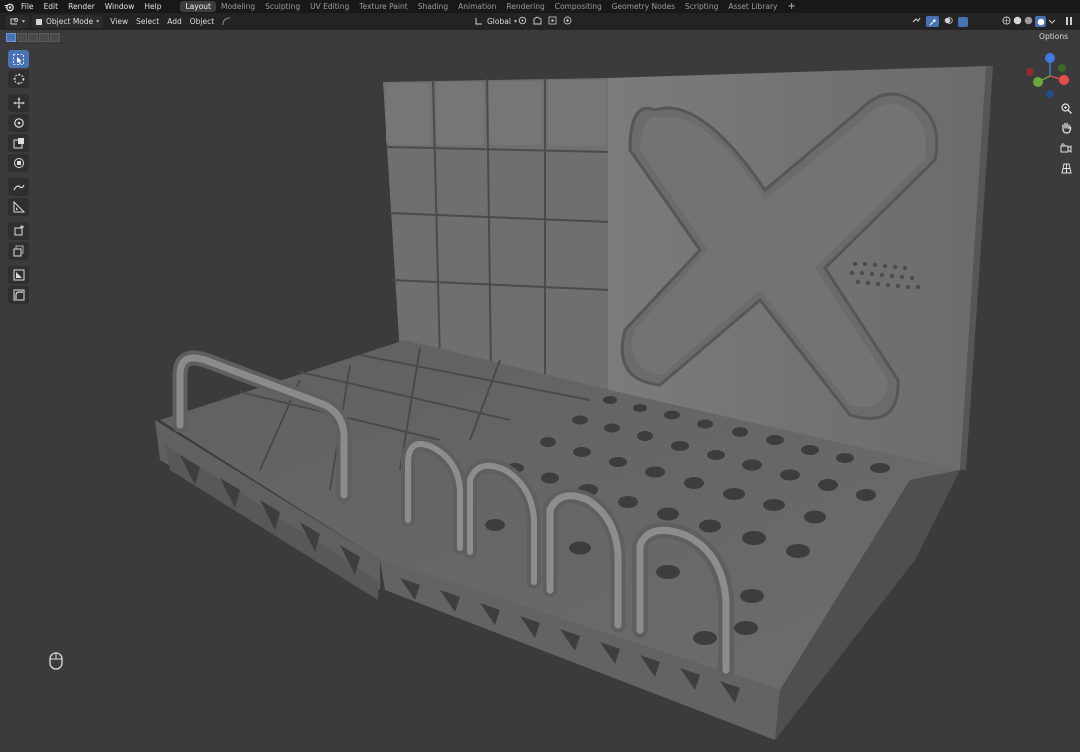 This screenshot has height=752, width=1080. I want to click on orientation-icon, so click(478, 21).